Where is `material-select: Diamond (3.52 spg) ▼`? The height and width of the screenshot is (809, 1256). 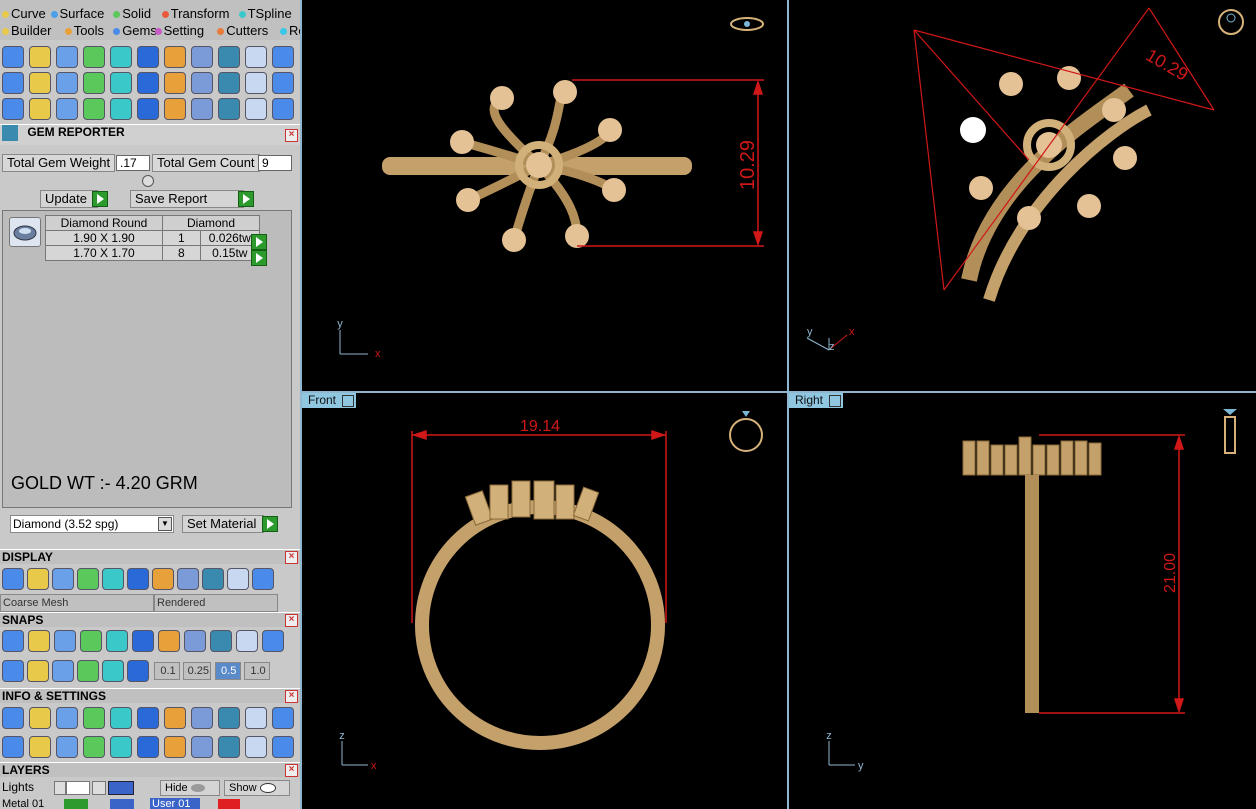
material-select: Diamond (3.52 spg) ▼ is located at coordinates (92, 524).